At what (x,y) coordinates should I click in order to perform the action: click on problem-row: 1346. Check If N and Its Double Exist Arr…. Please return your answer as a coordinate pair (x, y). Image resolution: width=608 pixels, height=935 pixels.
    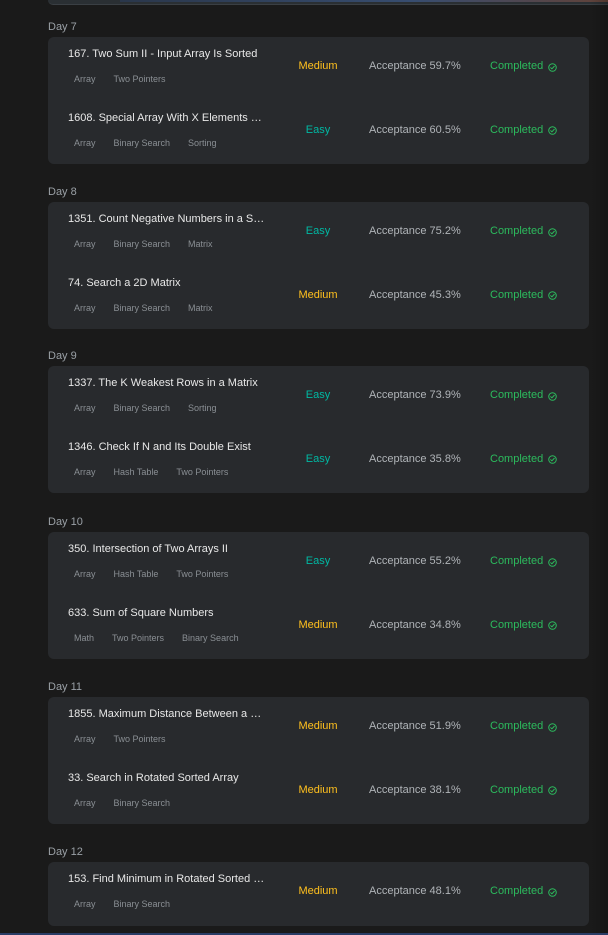
    Looking at the image, I should click on (318, 462).